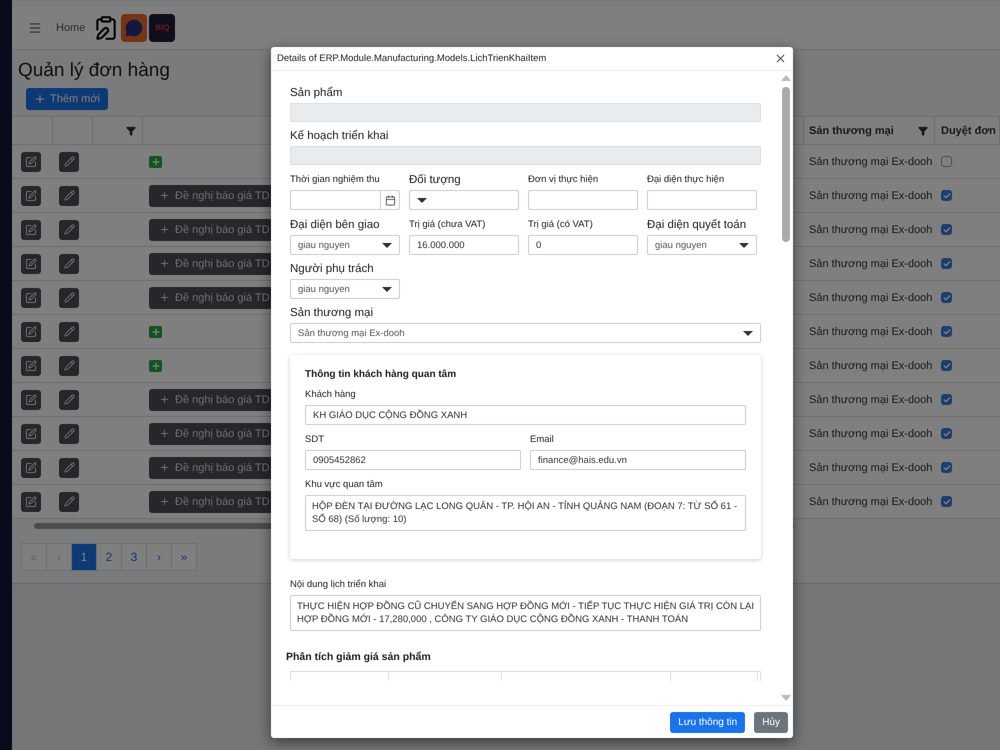 The width and height of the screenshot is (1000, 750). I want to click on field-label: Khách hàng, so click(331, 394).